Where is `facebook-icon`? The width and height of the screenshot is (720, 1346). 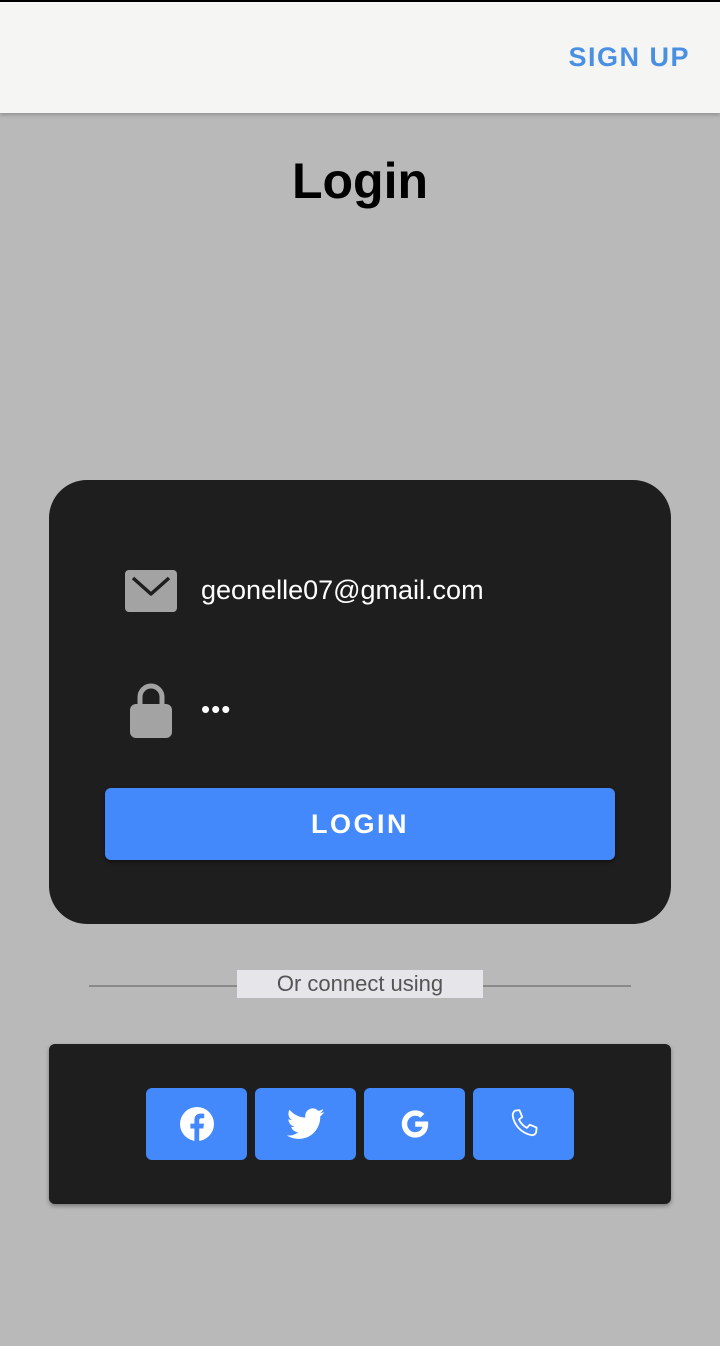
facebook-icon is located at coordinates (197, 1124).